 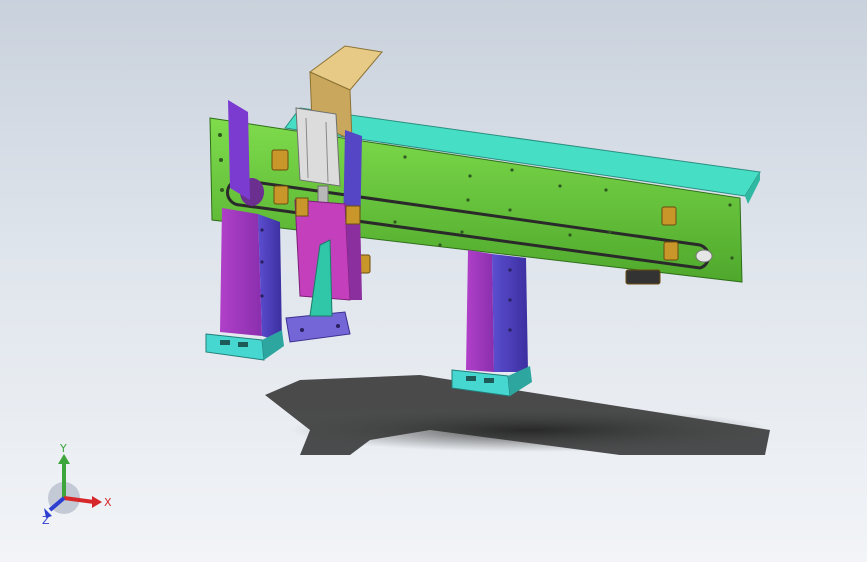 What do you see at coordinates (108, 502) in the screenshot?
I see `x-axis-label: X` at bounding box center [108, 502].